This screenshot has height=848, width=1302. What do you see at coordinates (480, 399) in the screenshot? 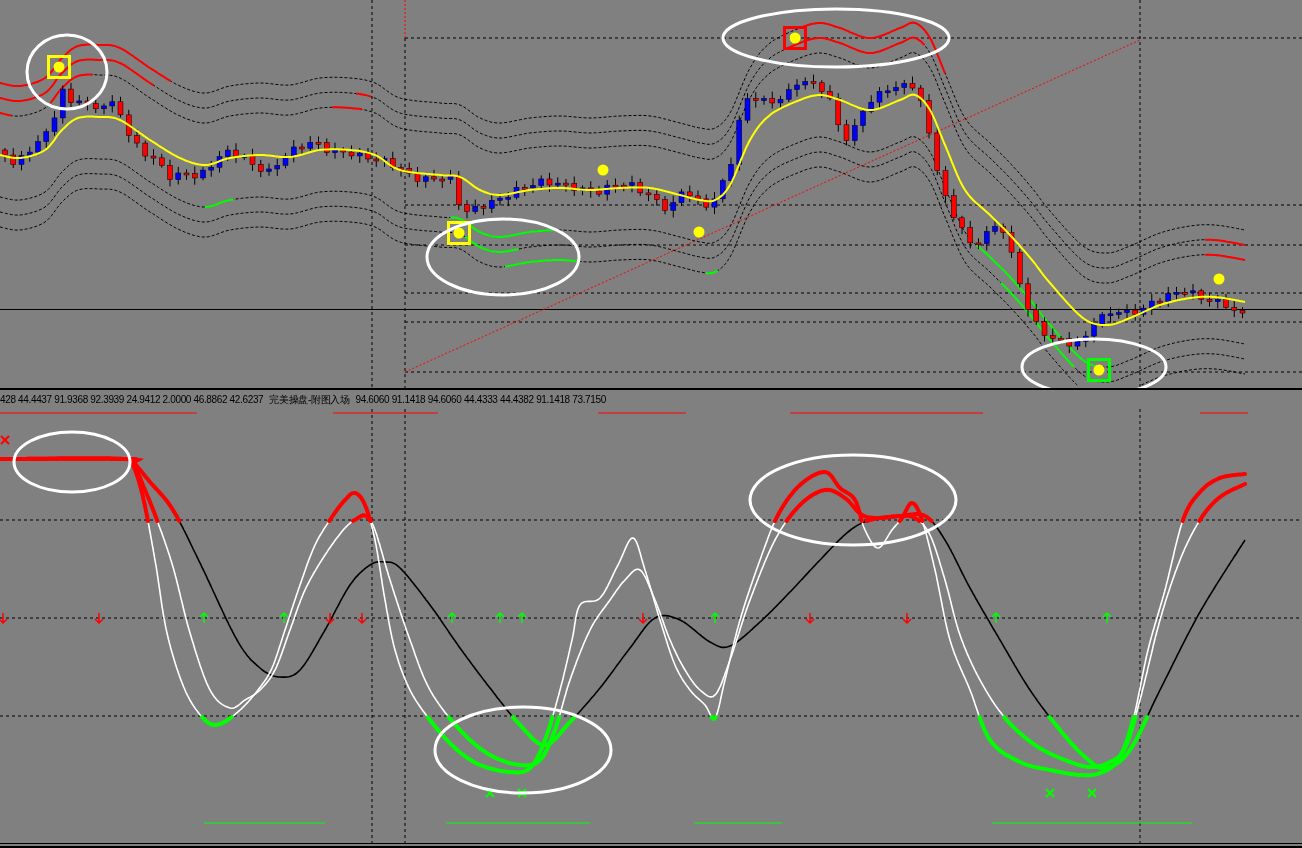
I see `indicator-values: 94.6060 91.1418 94.6060 44.4333 44.4382 91.1418 73.7150` at bounding box center [480, 399].